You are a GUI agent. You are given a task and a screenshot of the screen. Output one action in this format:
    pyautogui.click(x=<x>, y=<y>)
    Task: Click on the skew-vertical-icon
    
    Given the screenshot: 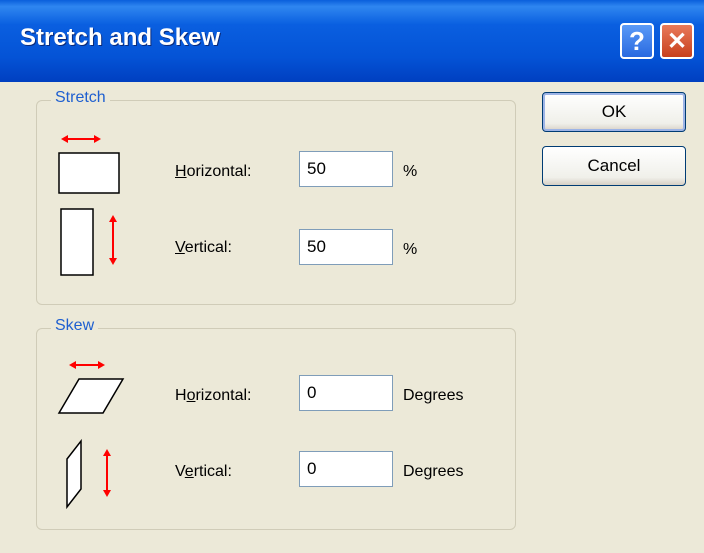 What is the action you would take?
    pyautogui.click(x=88, y=474)
    